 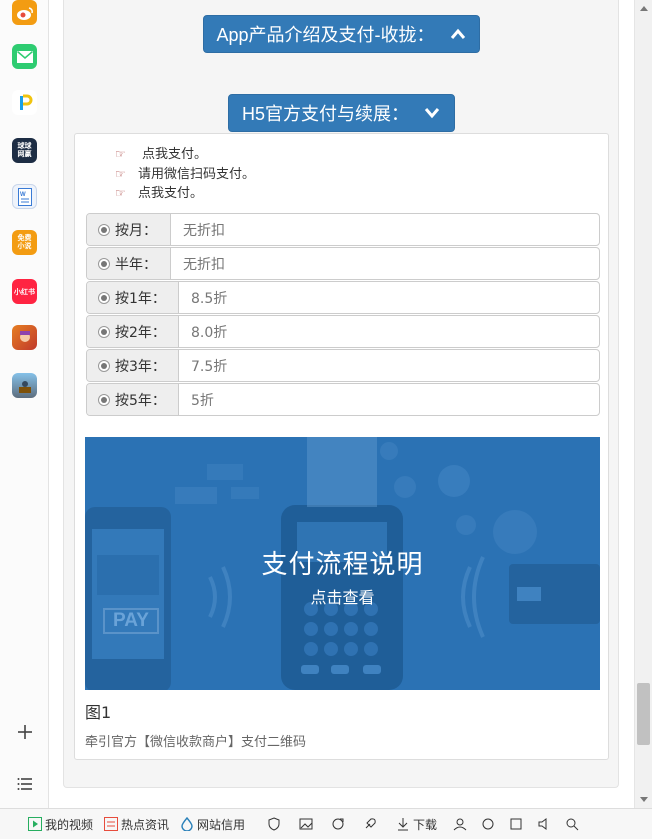 What do you see at coordinates (644, 799) in the screenshot?
I see `scroll-down-arrow-icon` at bounding box center [644, 799].